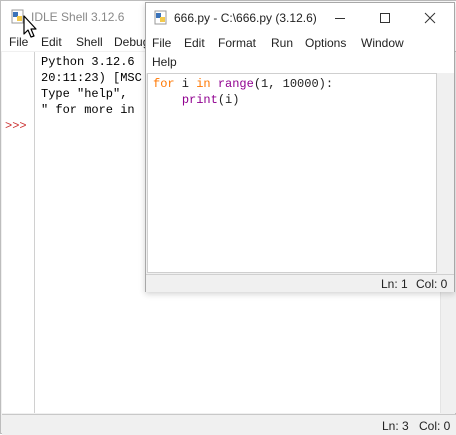  What do you see at coordinates (435, 426) in the screenshot?
I see `shell-status-col: Col: 0` at bounding box center [435, 426].